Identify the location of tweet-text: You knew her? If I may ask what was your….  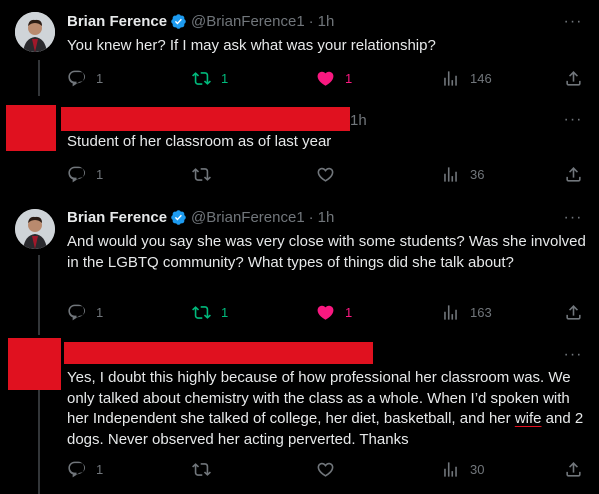
(251, 45).